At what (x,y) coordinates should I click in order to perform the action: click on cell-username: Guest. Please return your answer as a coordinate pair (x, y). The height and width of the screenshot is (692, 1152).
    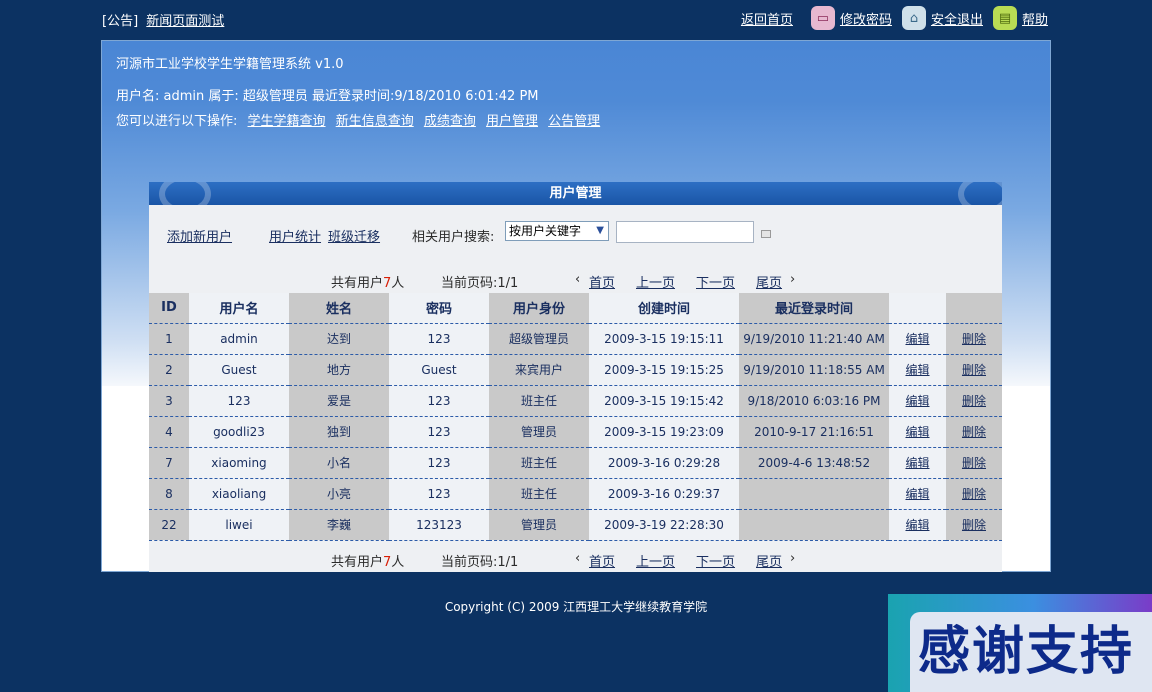
    Looking at the image, I should click on (239, 369).